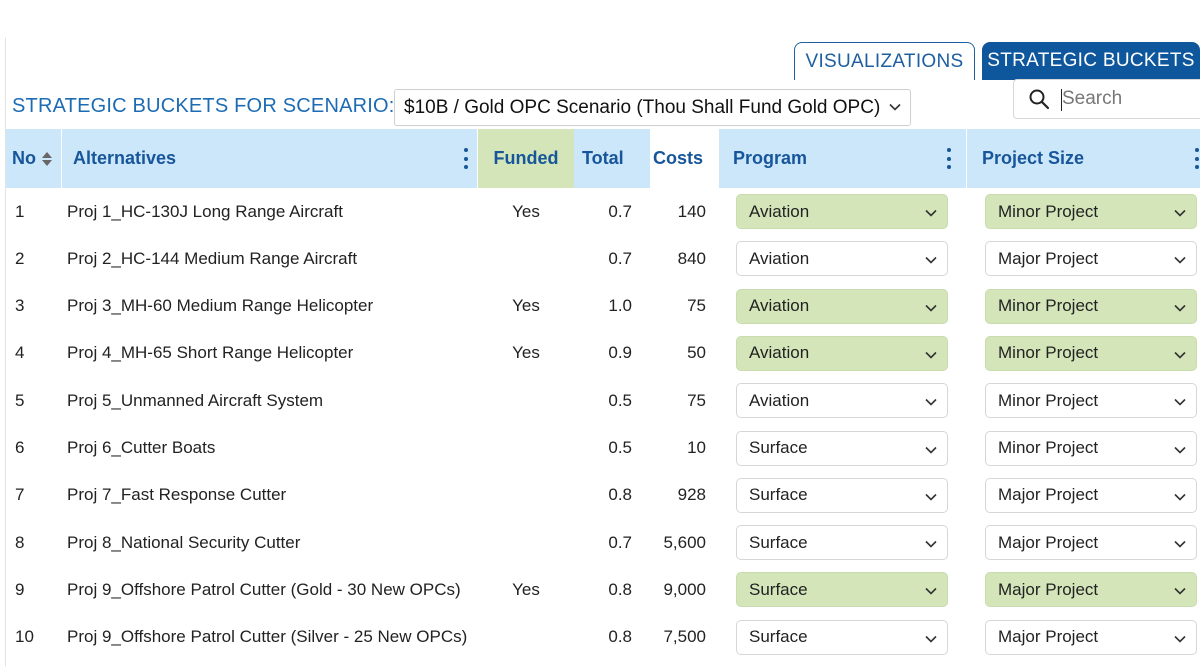 This screenshot has height=666, width=1200. I want to click on sort-icon, so click(47, 158).